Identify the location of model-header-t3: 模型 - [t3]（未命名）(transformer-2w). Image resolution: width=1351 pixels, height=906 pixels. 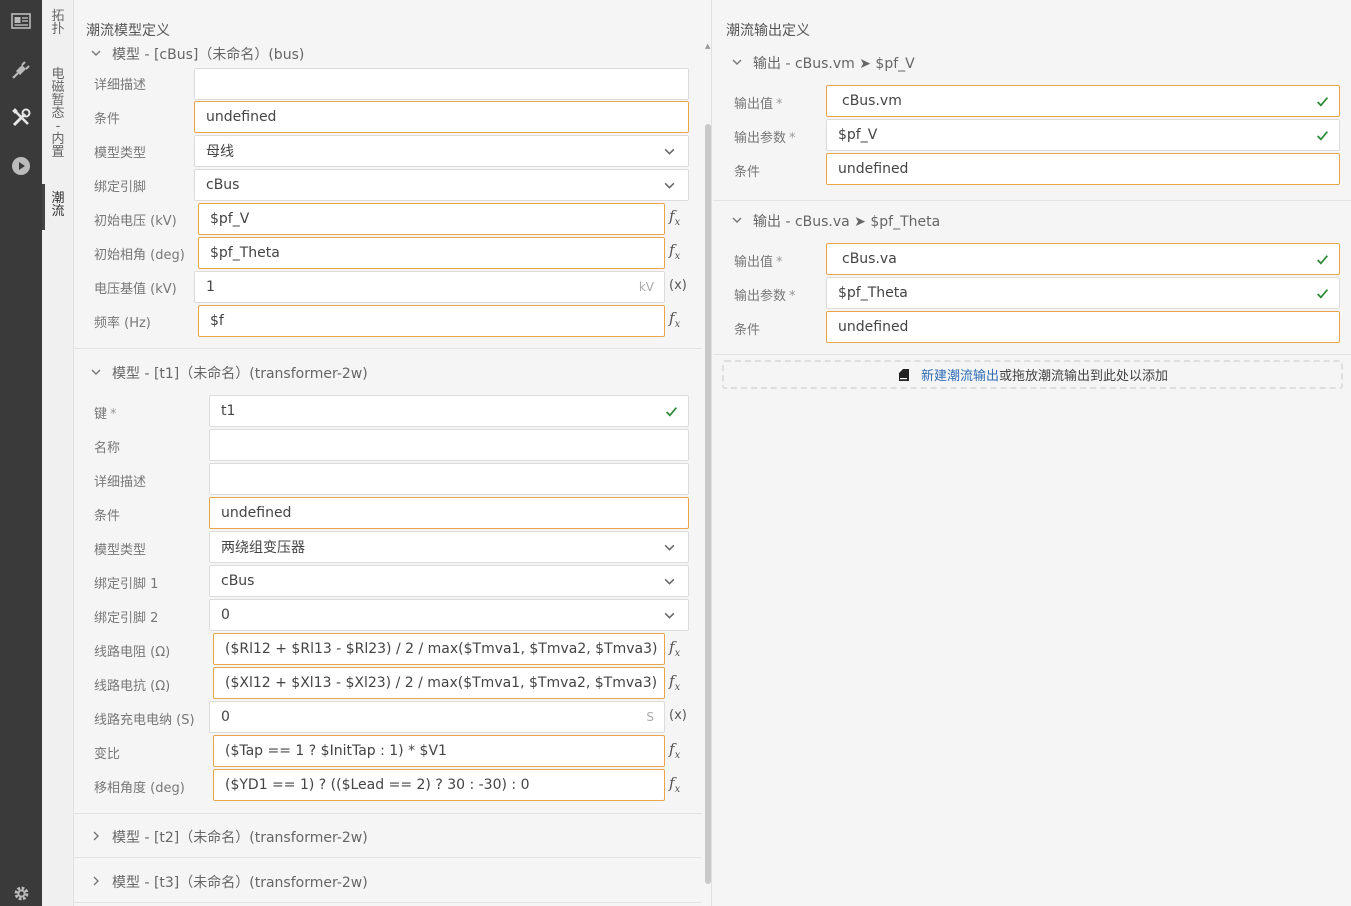
(229, 882).